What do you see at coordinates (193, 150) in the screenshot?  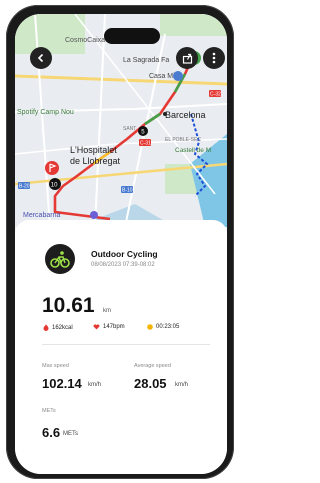 I see `svg-text: Castell de M` at bounding box center [193, 150].